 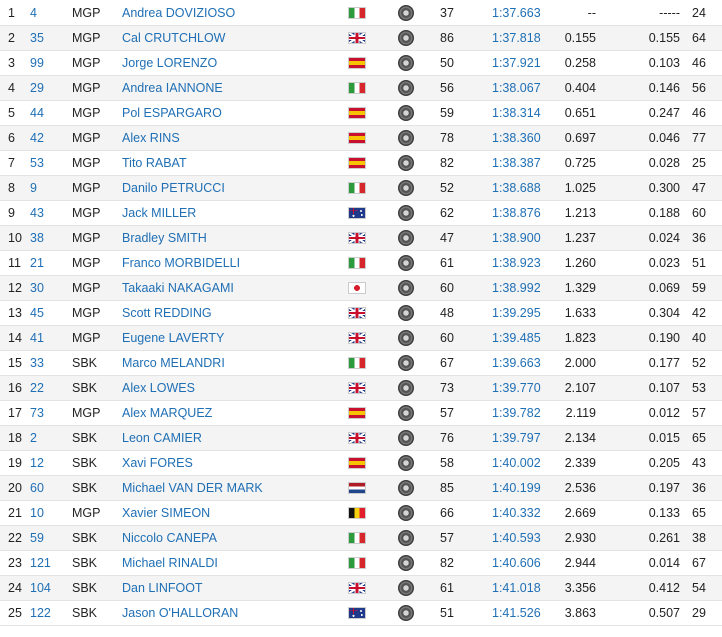 What do you see at coordinates (33, 12) in the screenshot?
I see `rider-number-link: 4` at bounding box center [33, 12].